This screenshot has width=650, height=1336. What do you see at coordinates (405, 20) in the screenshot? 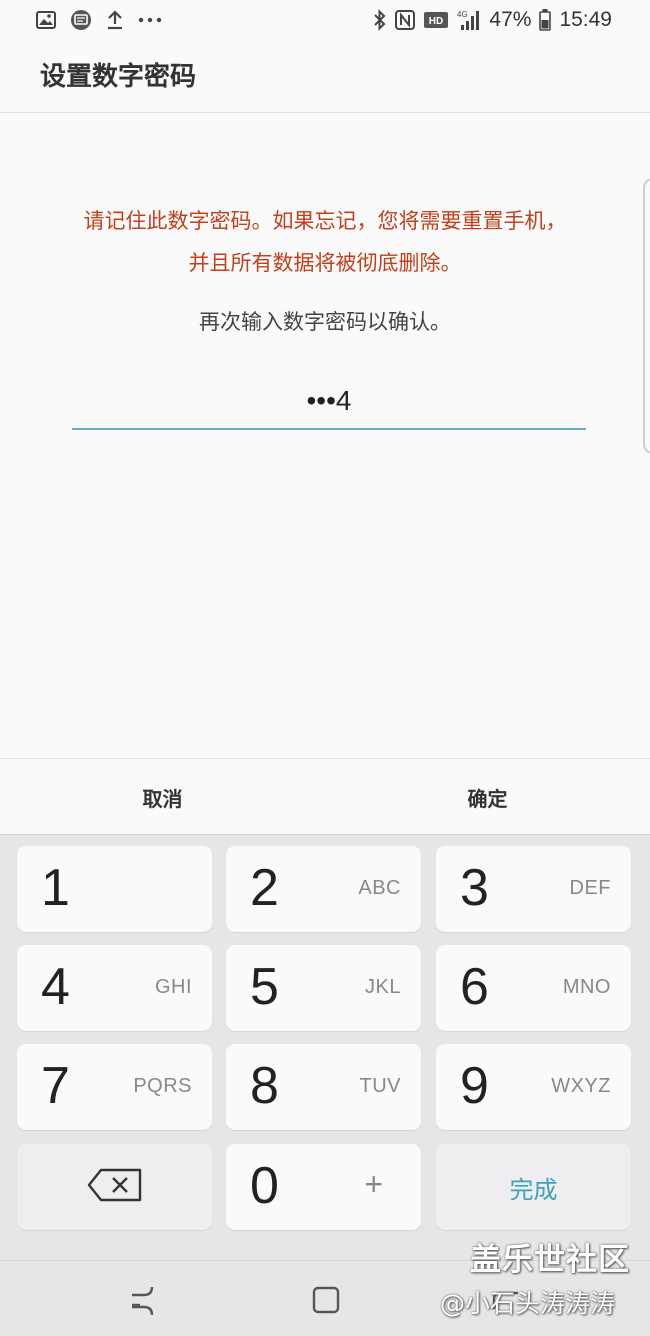
I see `nfc-icon` at bounding box center [405, 20].